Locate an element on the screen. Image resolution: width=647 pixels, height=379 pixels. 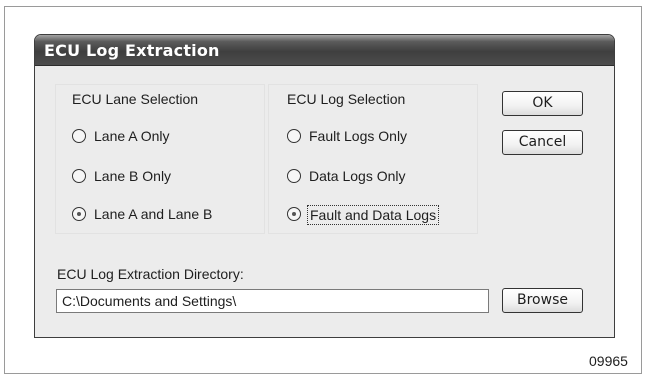
log-selection-title: ECU Log Selection is located at coordinates (346, 99).